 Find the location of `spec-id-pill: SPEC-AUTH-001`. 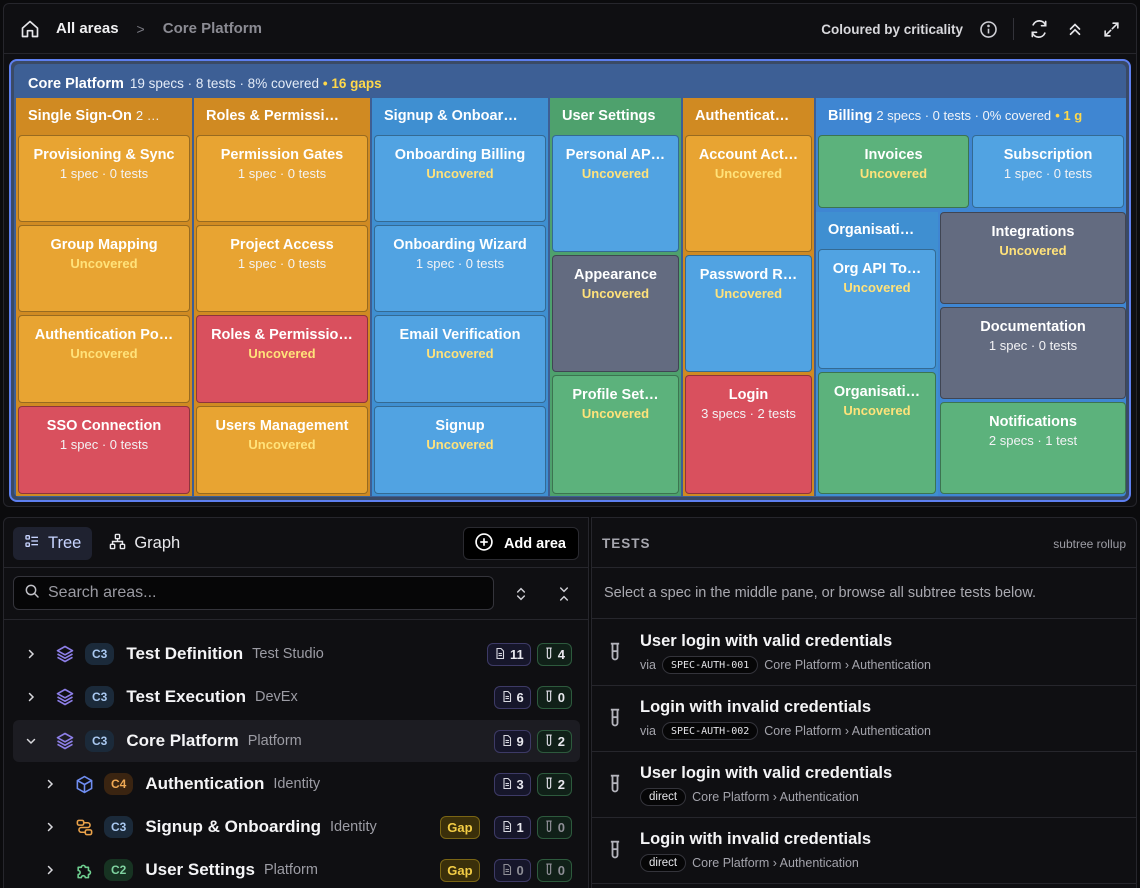

spec-id-pill: SPEC-AUTH-001 is located at coordinates (710, 665).